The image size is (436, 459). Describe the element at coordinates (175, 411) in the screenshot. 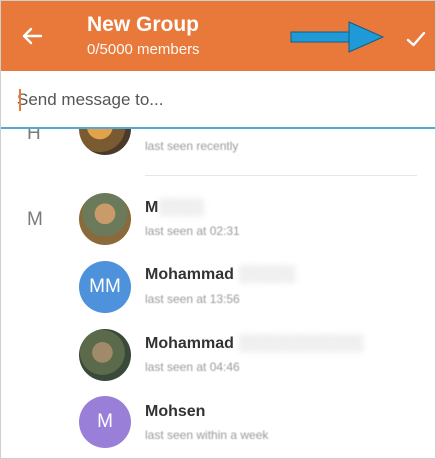

I see `contact-name: Mohsen` at that location.